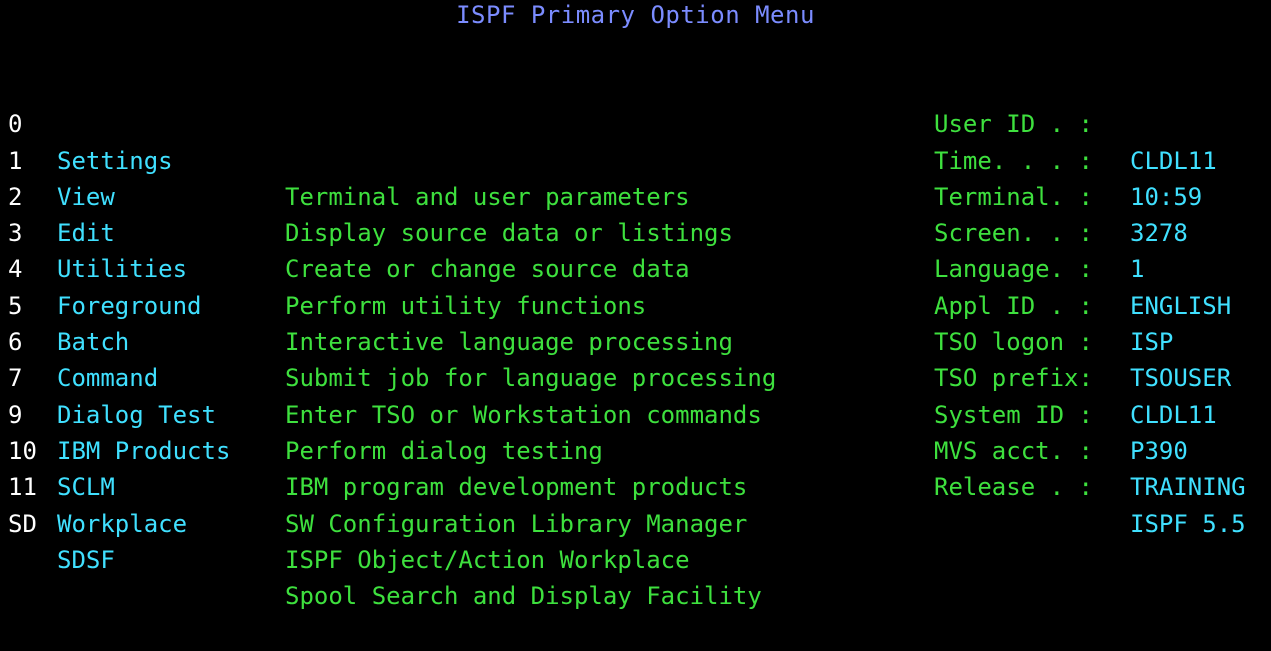  Describe the element at coordinates (1152, 342) in the screenshot. I see `info-value: ISP` at that location.